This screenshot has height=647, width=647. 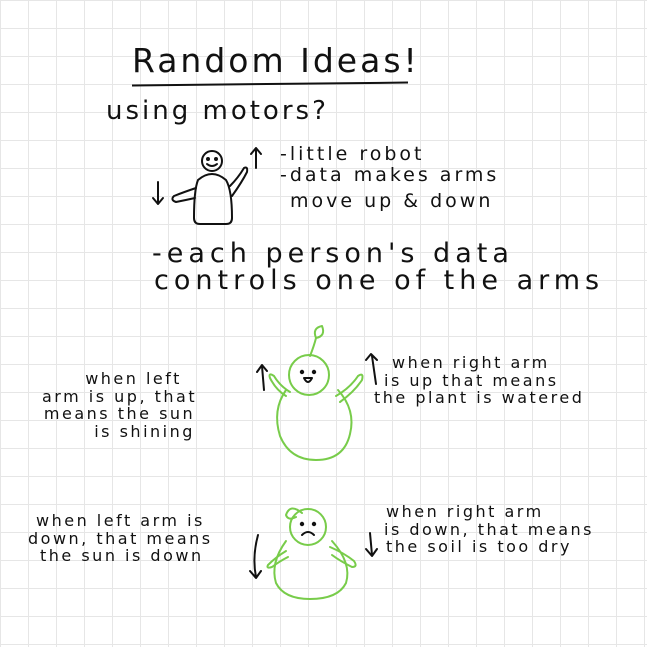 What do you see at coordinates (308, 533) in the screenshot?
I see `frown-mouth` at bounding box center [308, 533].